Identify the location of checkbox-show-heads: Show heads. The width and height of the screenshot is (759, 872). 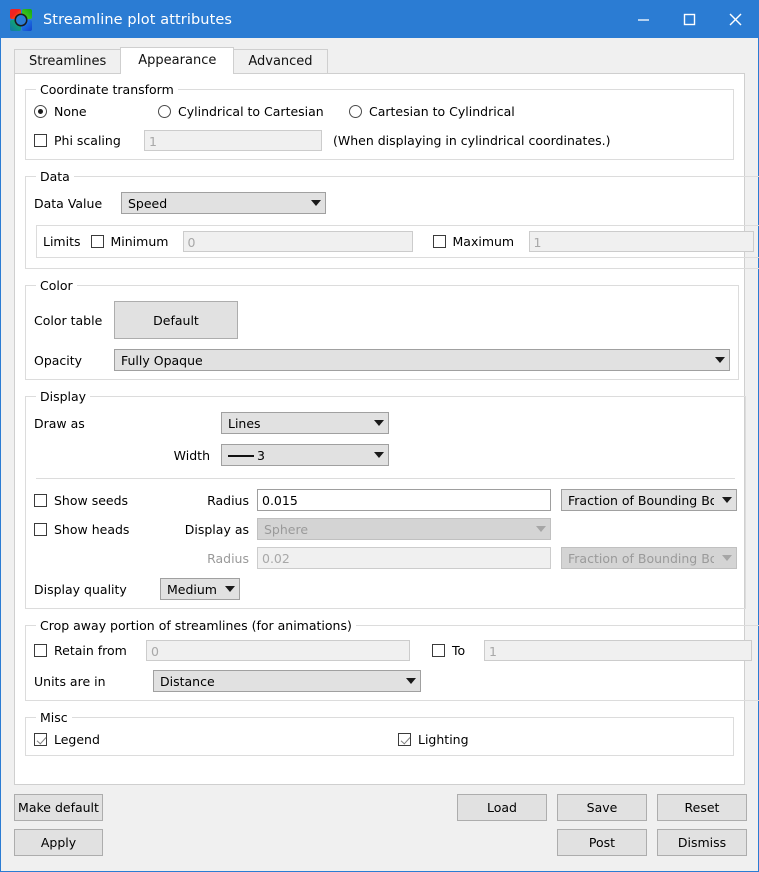
(117, 529).